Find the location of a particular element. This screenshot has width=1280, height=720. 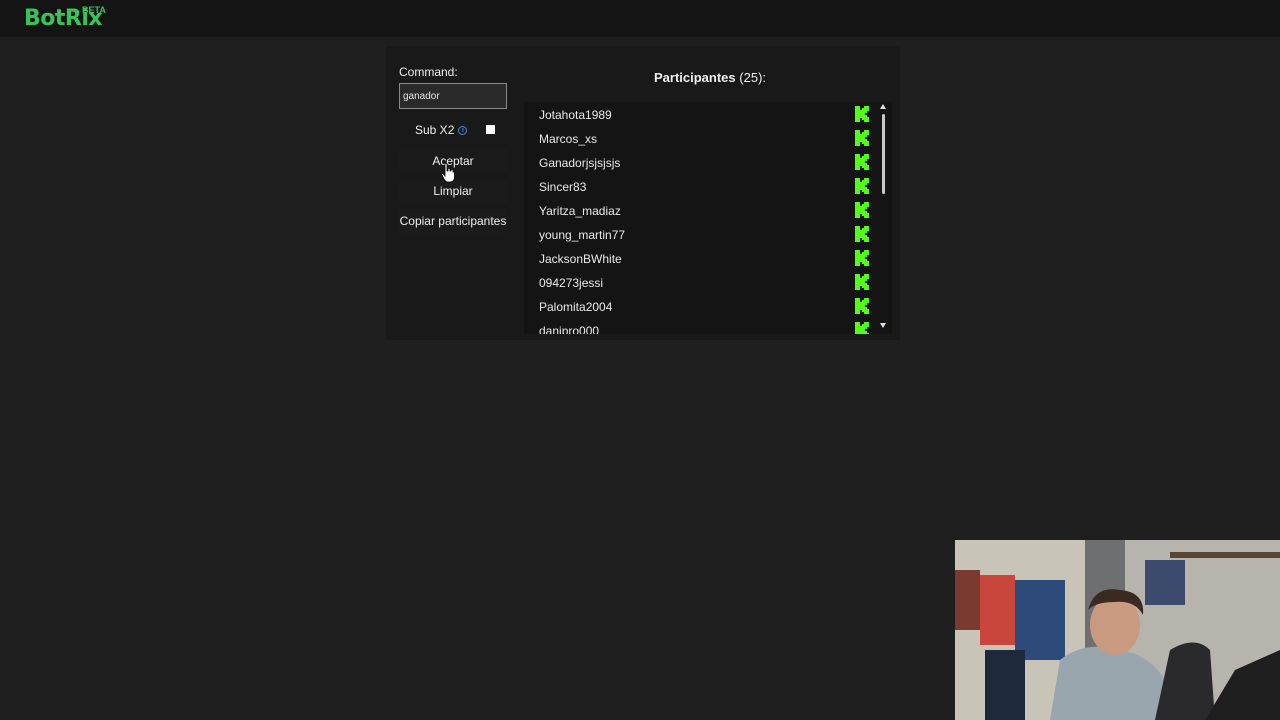

participants-title-label: Participantes is located at coordinates (695, 77).